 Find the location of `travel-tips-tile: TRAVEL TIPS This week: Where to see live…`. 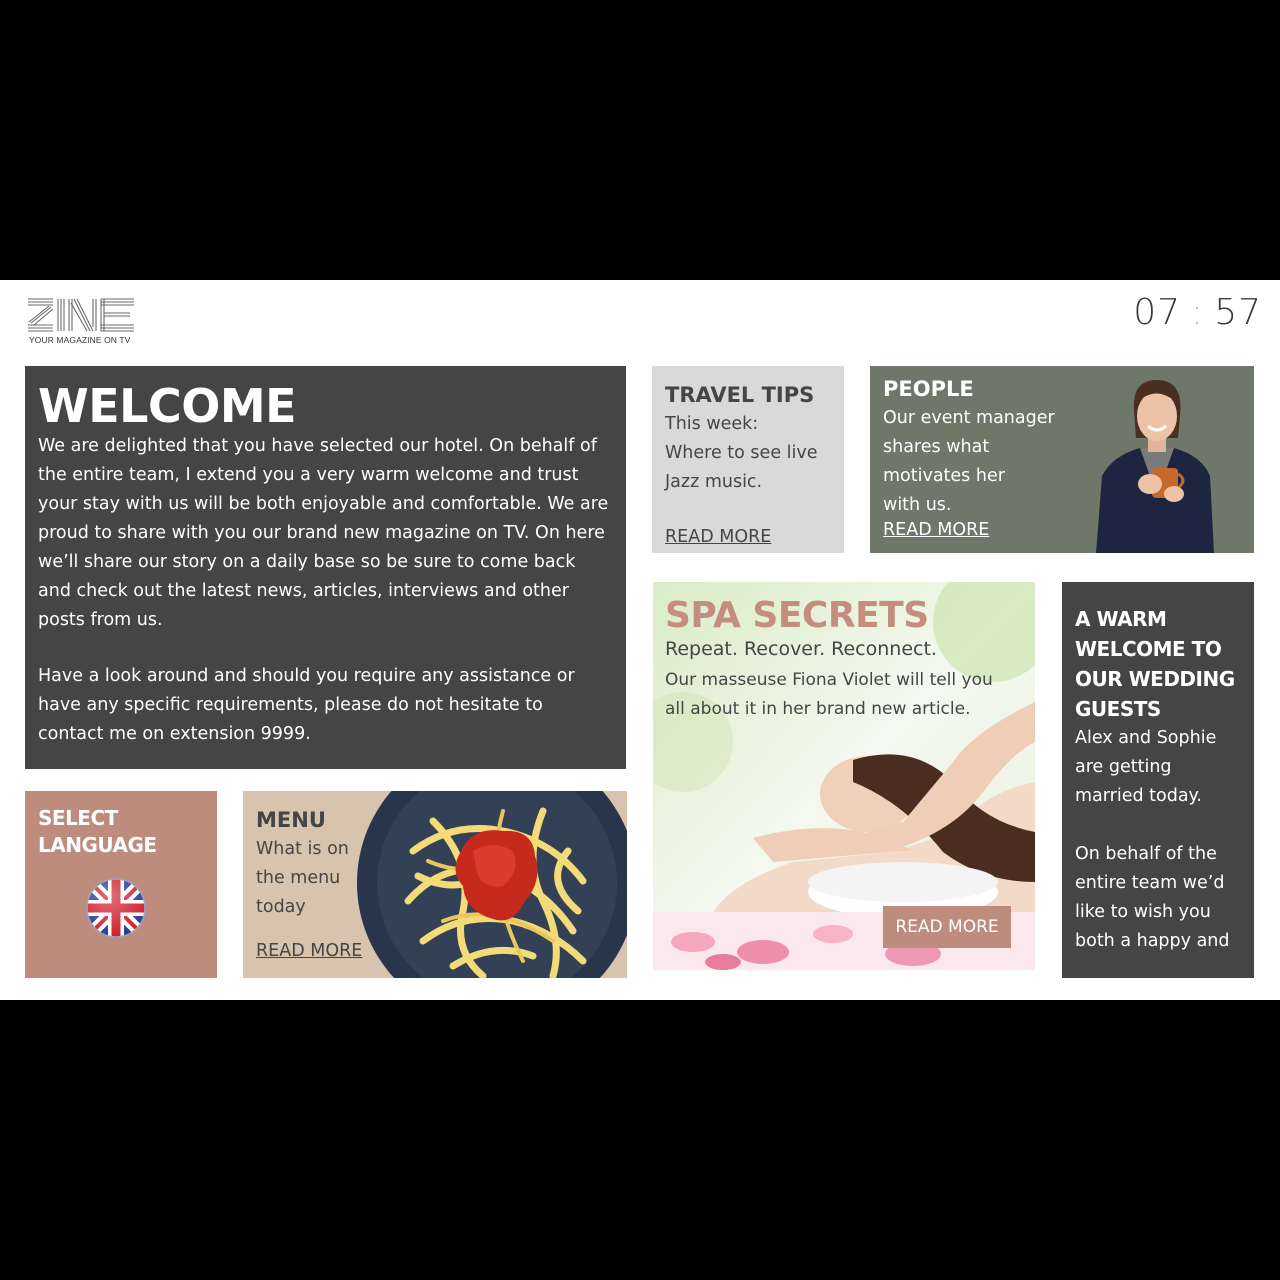

travel-tips-tile: TRAVEL TIPS This week: Where to see live… is located at coordinates (748, 459).